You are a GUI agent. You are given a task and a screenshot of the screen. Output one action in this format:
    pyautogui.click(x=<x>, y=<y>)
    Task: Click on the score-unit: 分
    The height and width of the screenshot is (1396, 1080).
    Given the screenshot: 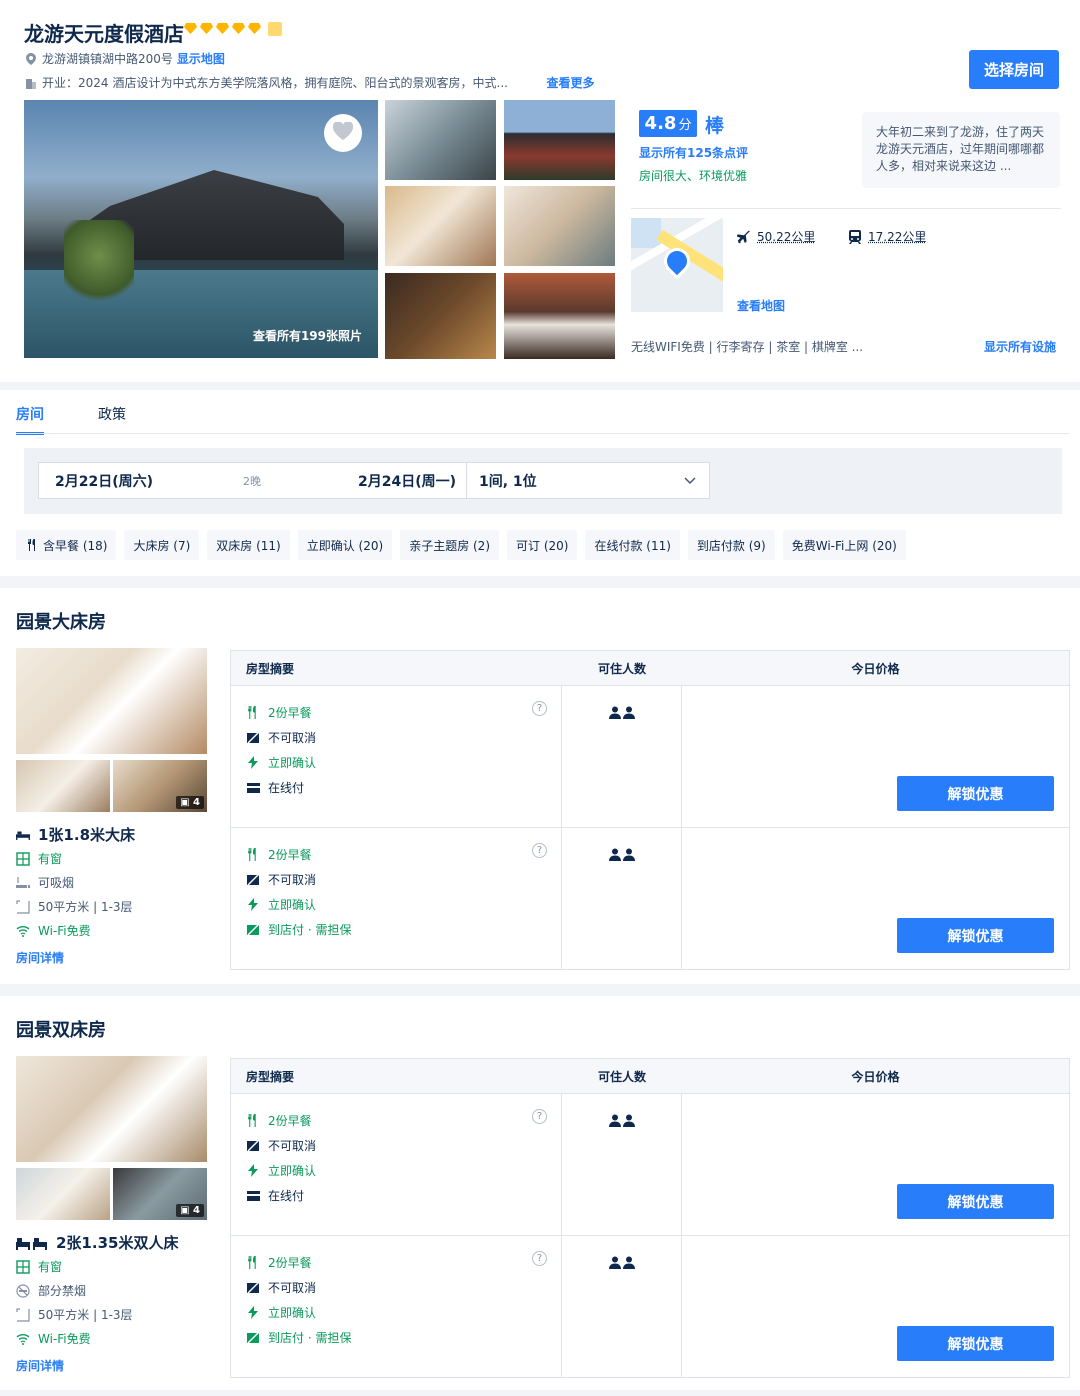 What is the action you would take?
    pyautogui.click(x=685, y=125)
    